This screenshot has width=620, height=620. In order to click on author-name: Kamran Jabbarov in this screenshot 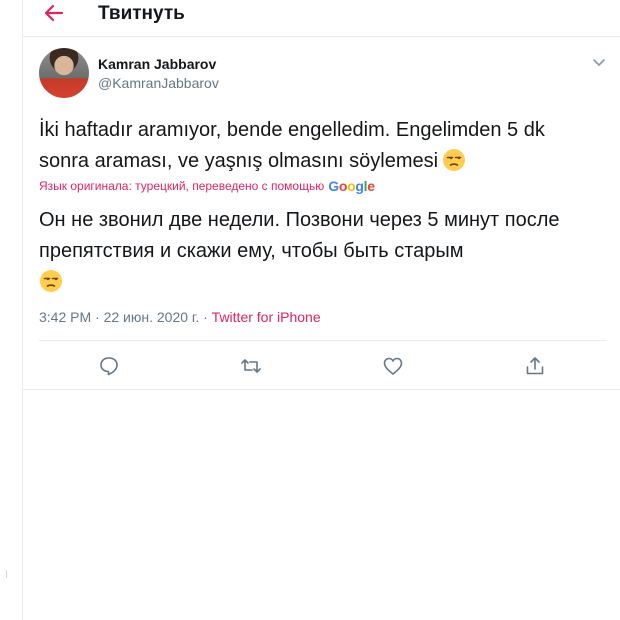, I will do `click(157, 64)`.